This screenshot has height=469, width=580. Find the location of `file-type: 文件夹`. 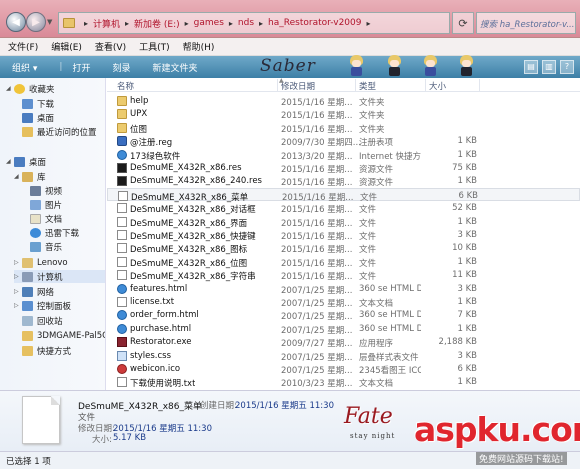

file-type: 文件夹 is located at coordinates (372, 103).